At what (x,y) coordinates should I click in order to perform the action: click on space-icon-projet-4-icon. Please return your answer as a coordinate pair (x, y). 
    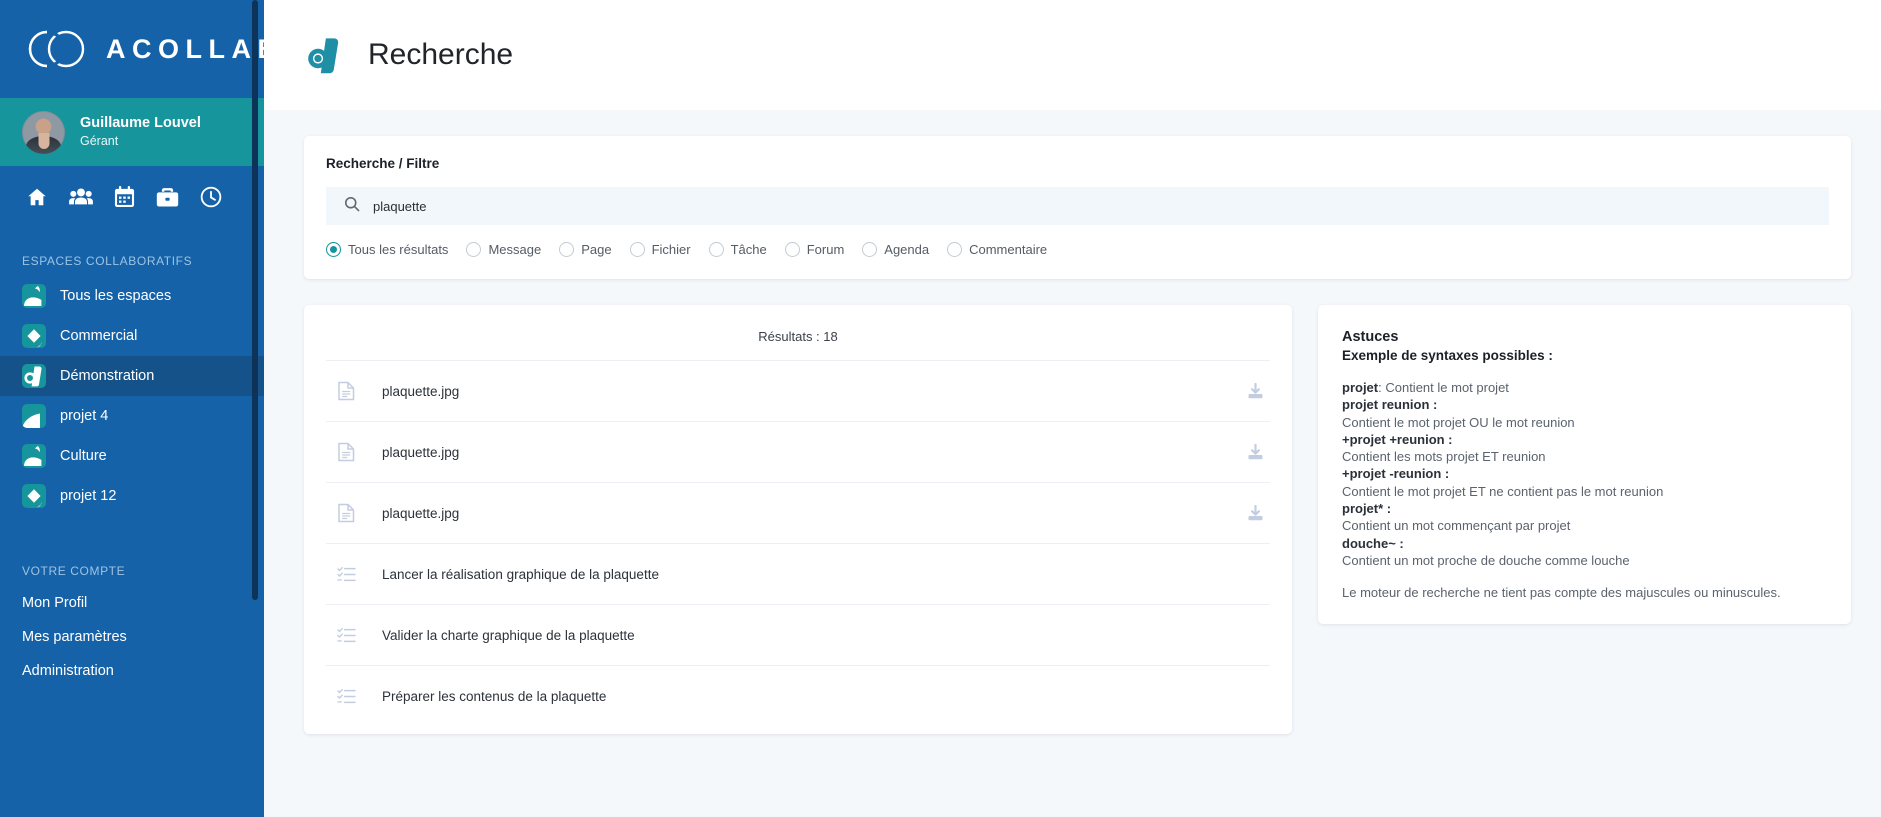
    Looking at the image, I should click on (34, 416).